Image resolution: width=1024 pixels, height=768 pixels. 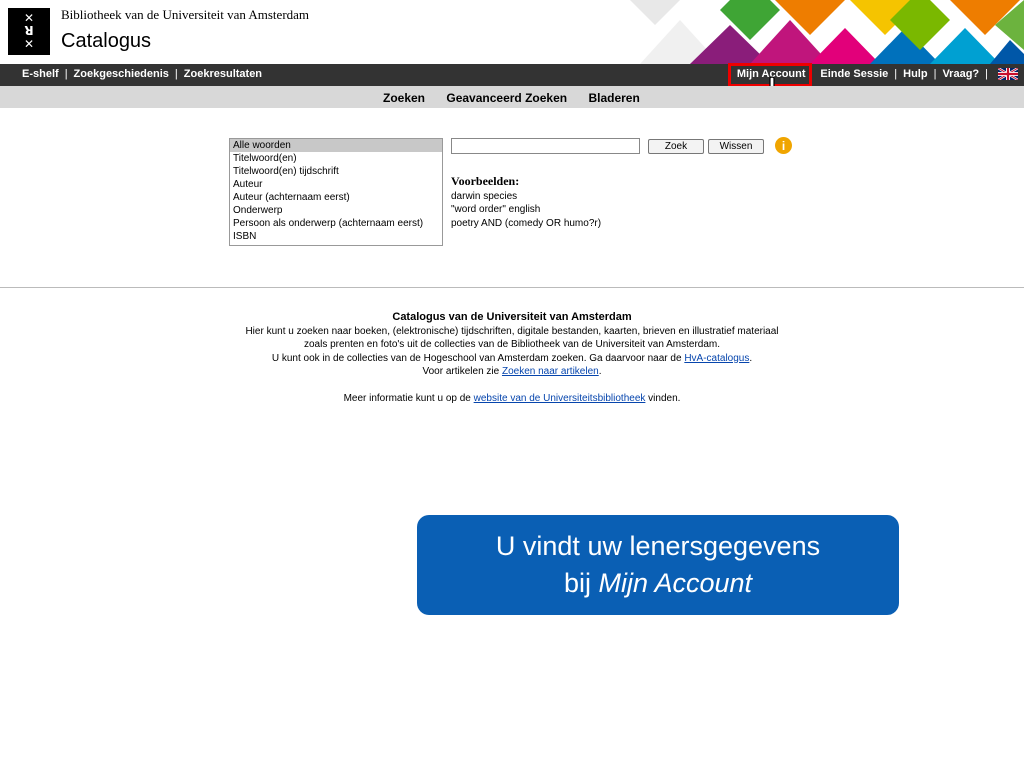 What do you see at coordinates (336, 158) in the screenshot?
I see `field-option-titelwoord: Titelwoord(en)` at bounding box center [336, 158].